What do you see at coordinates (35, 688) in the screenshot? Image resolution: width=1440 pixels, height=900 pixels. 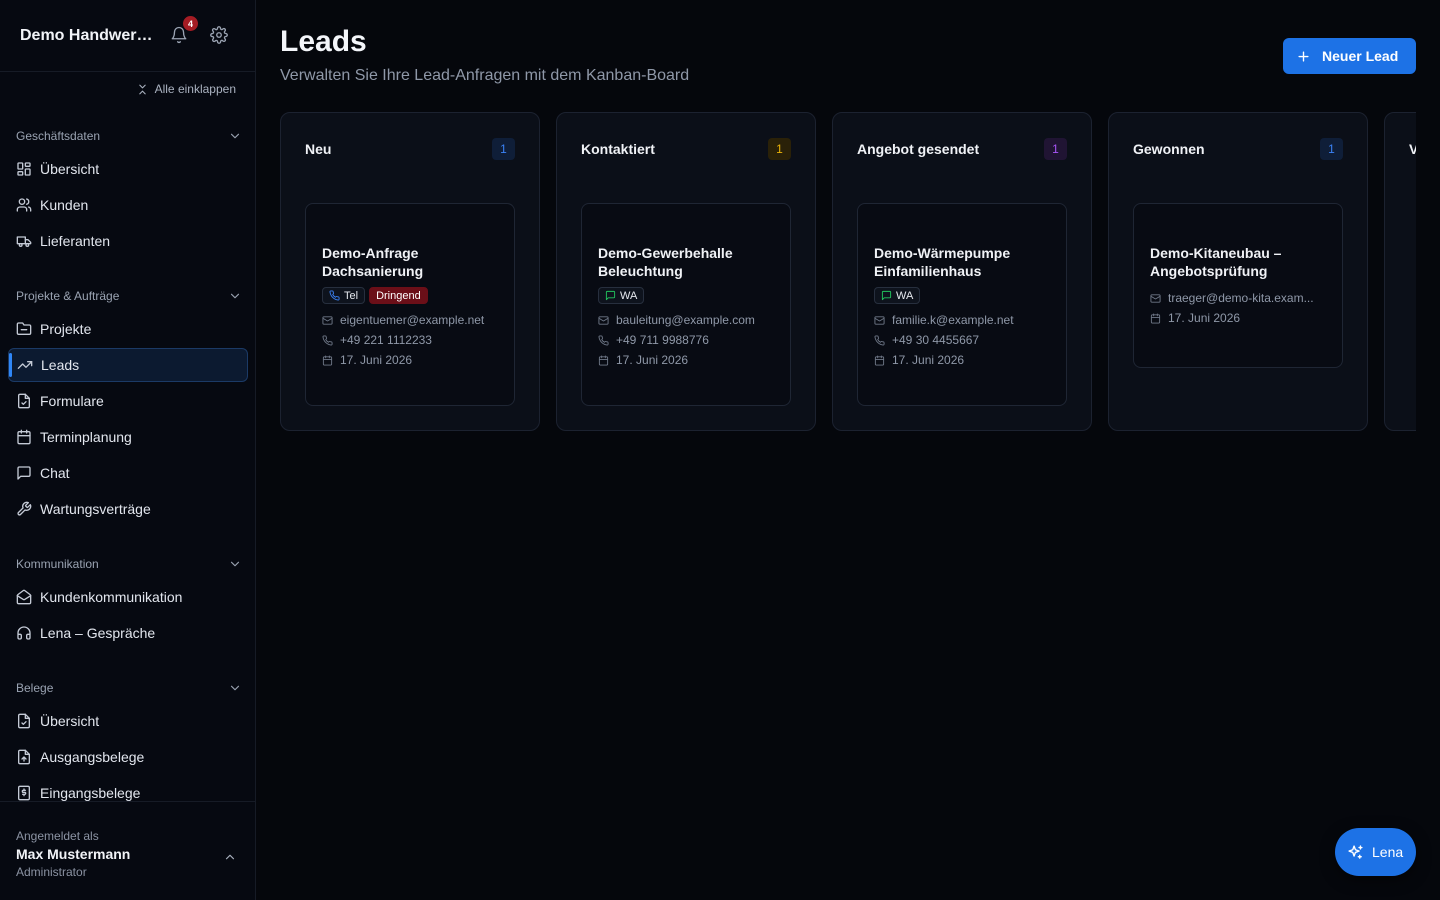 I see `section-title: Belege` at bounding box center [35, 688].